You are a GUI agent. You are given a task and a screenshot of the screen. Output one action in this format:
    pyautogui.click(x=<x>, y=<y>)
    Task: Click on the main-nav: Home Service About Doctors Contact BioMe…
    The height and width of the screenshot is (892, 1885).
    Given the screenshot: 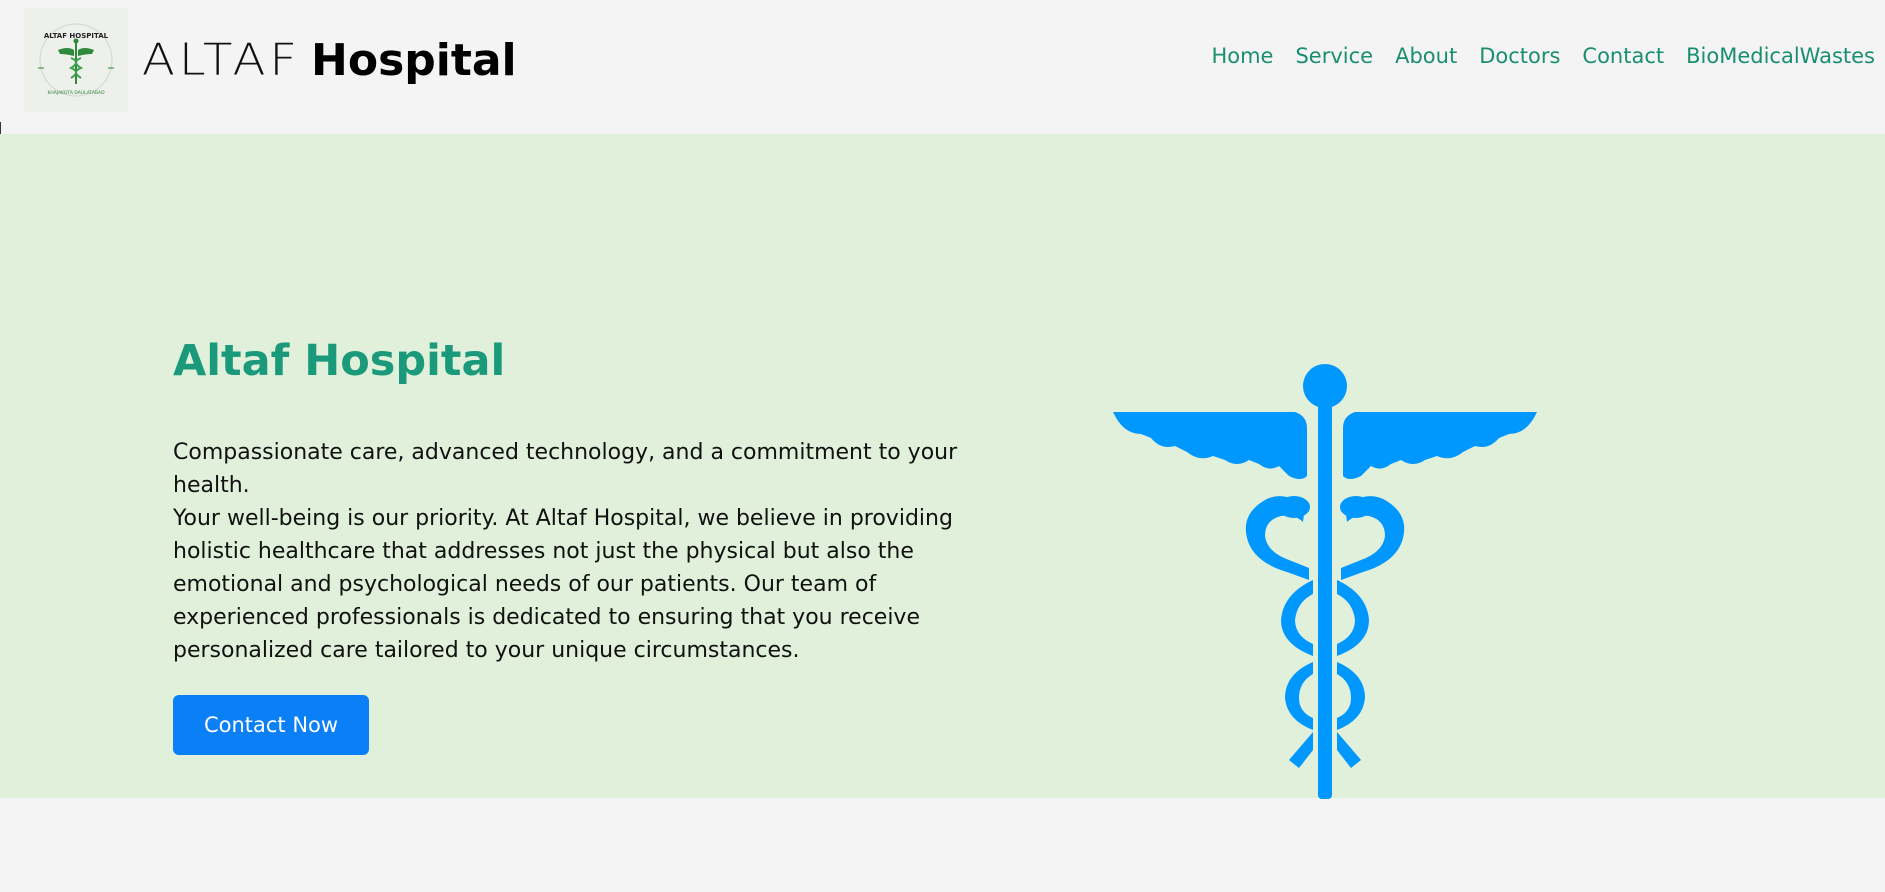 What is the action you would take?
    pyautogui.click(x=1543, y=56)
    